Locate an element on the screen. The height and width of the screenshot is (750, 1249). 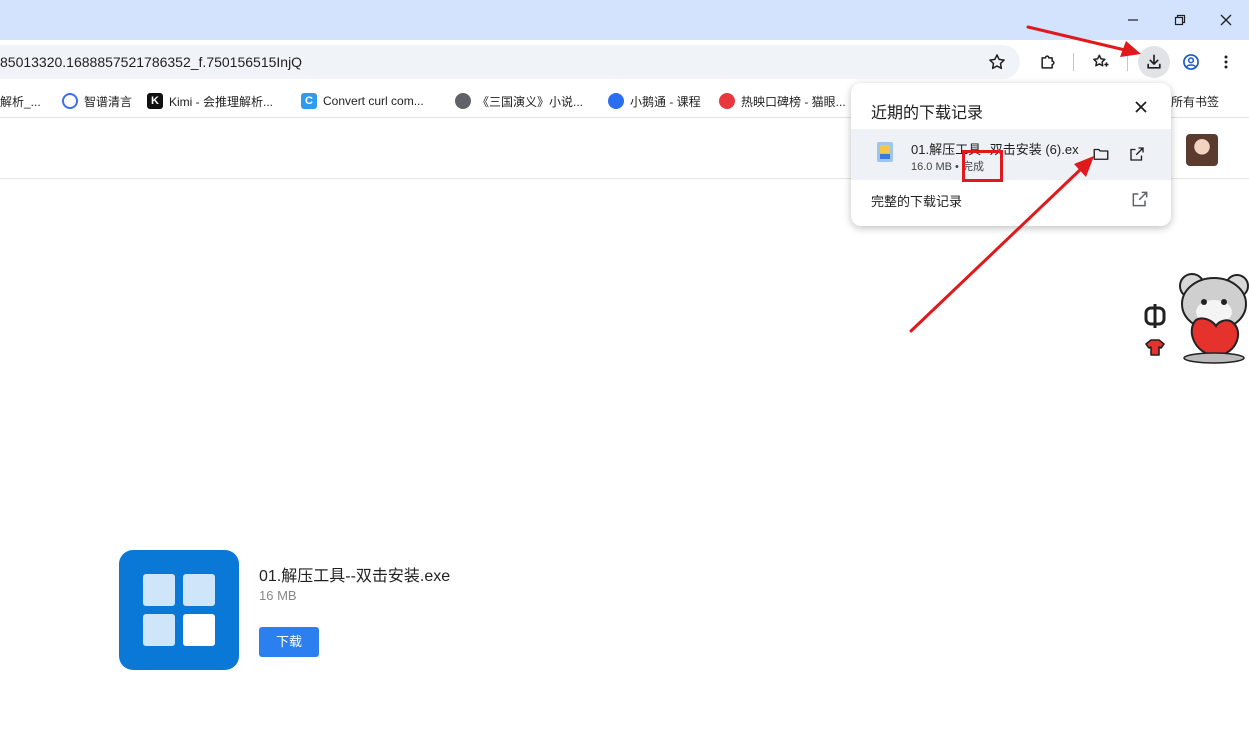
restore-button is located at coordinates (1180, 20).